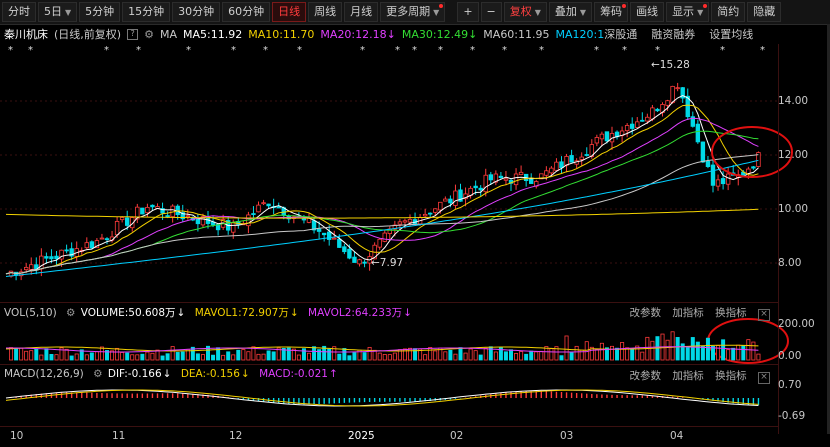  I want to click on tool-button-2: 复权 ▼, so click(525, 12).